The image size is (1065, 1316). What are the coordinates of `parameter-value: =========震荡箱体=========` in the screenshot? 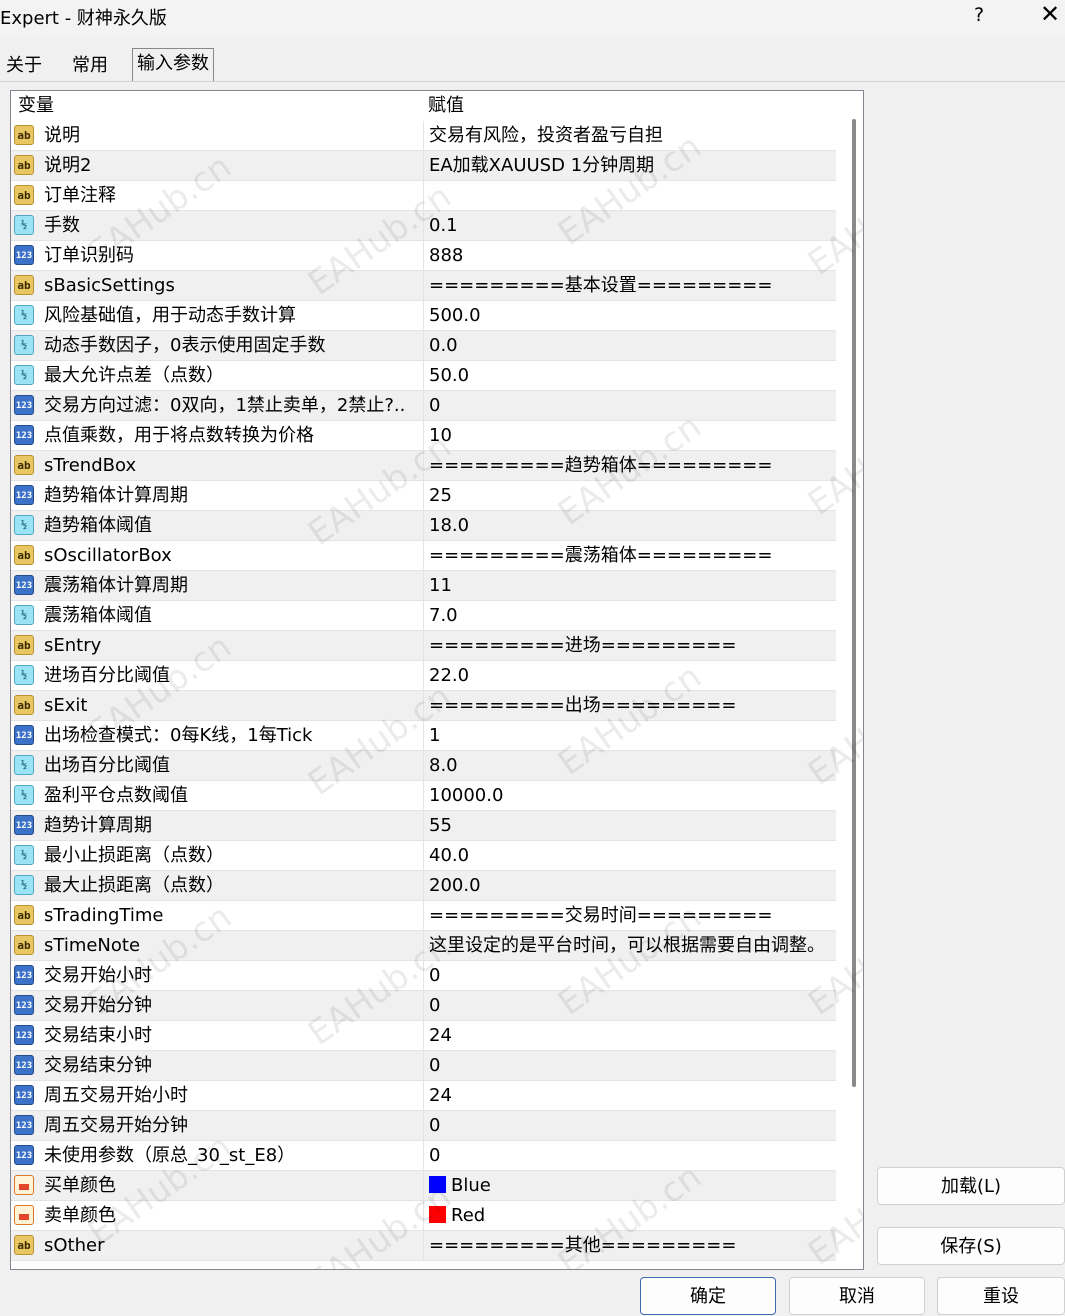 It's located at (629, 556).